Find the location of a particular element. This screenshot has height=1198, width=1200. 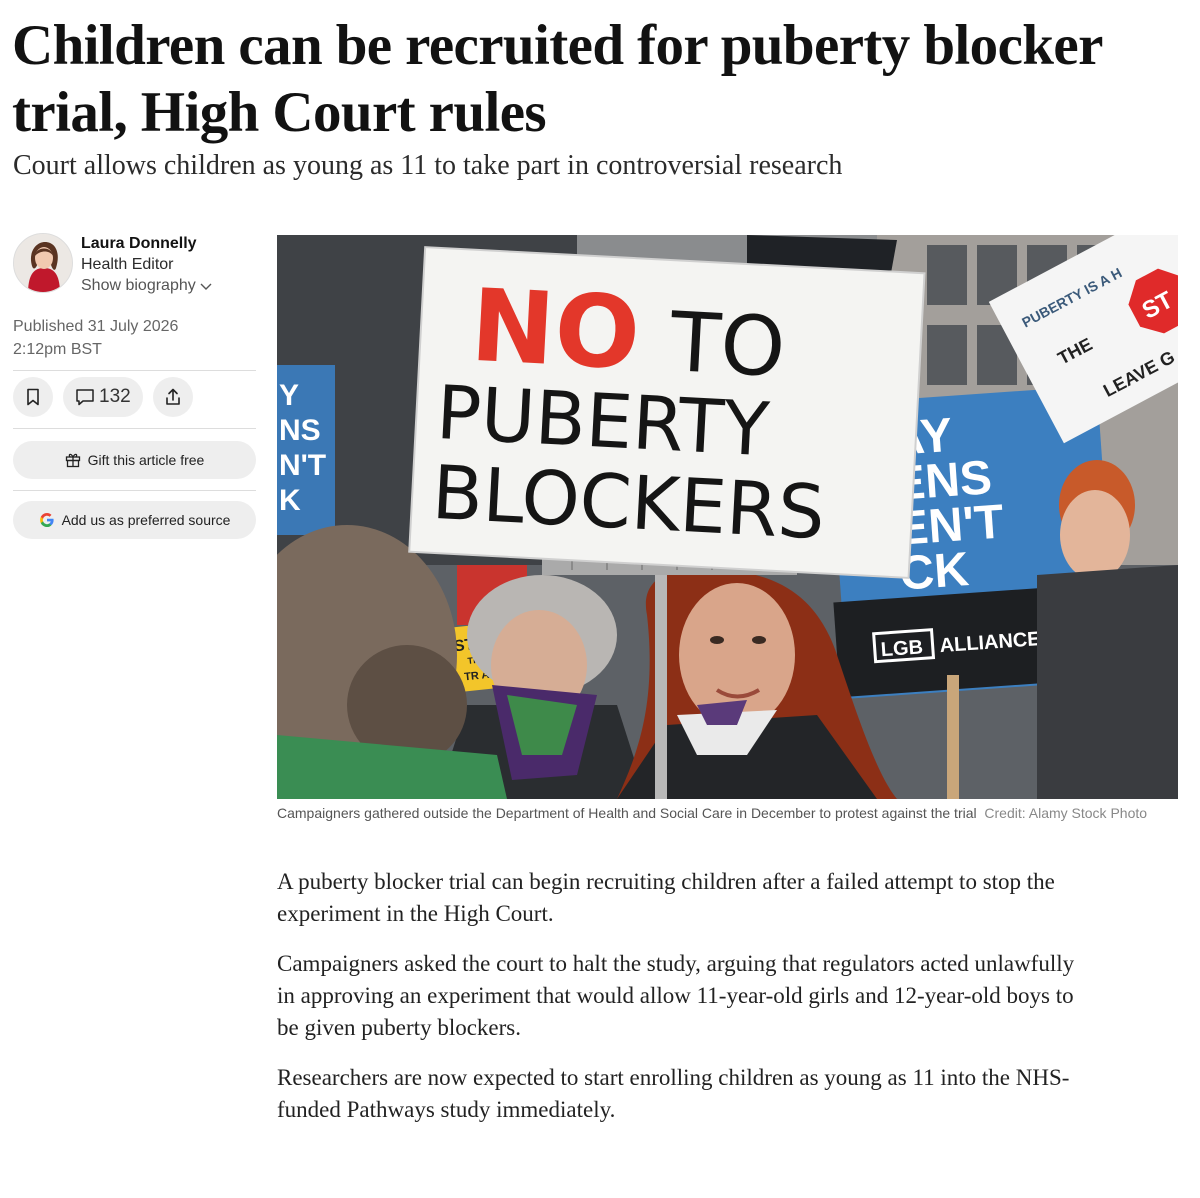

preferred-source-button: Add us as preferred source is located at coordinates (134, 520).